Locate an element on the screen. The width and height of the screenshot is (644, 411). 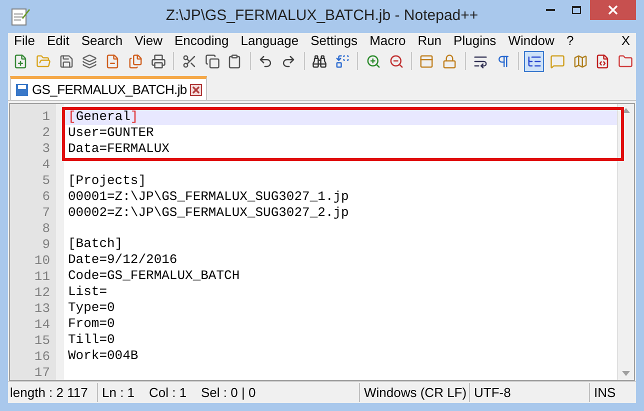
line-number: 17 is located at coordinates (42, 373).